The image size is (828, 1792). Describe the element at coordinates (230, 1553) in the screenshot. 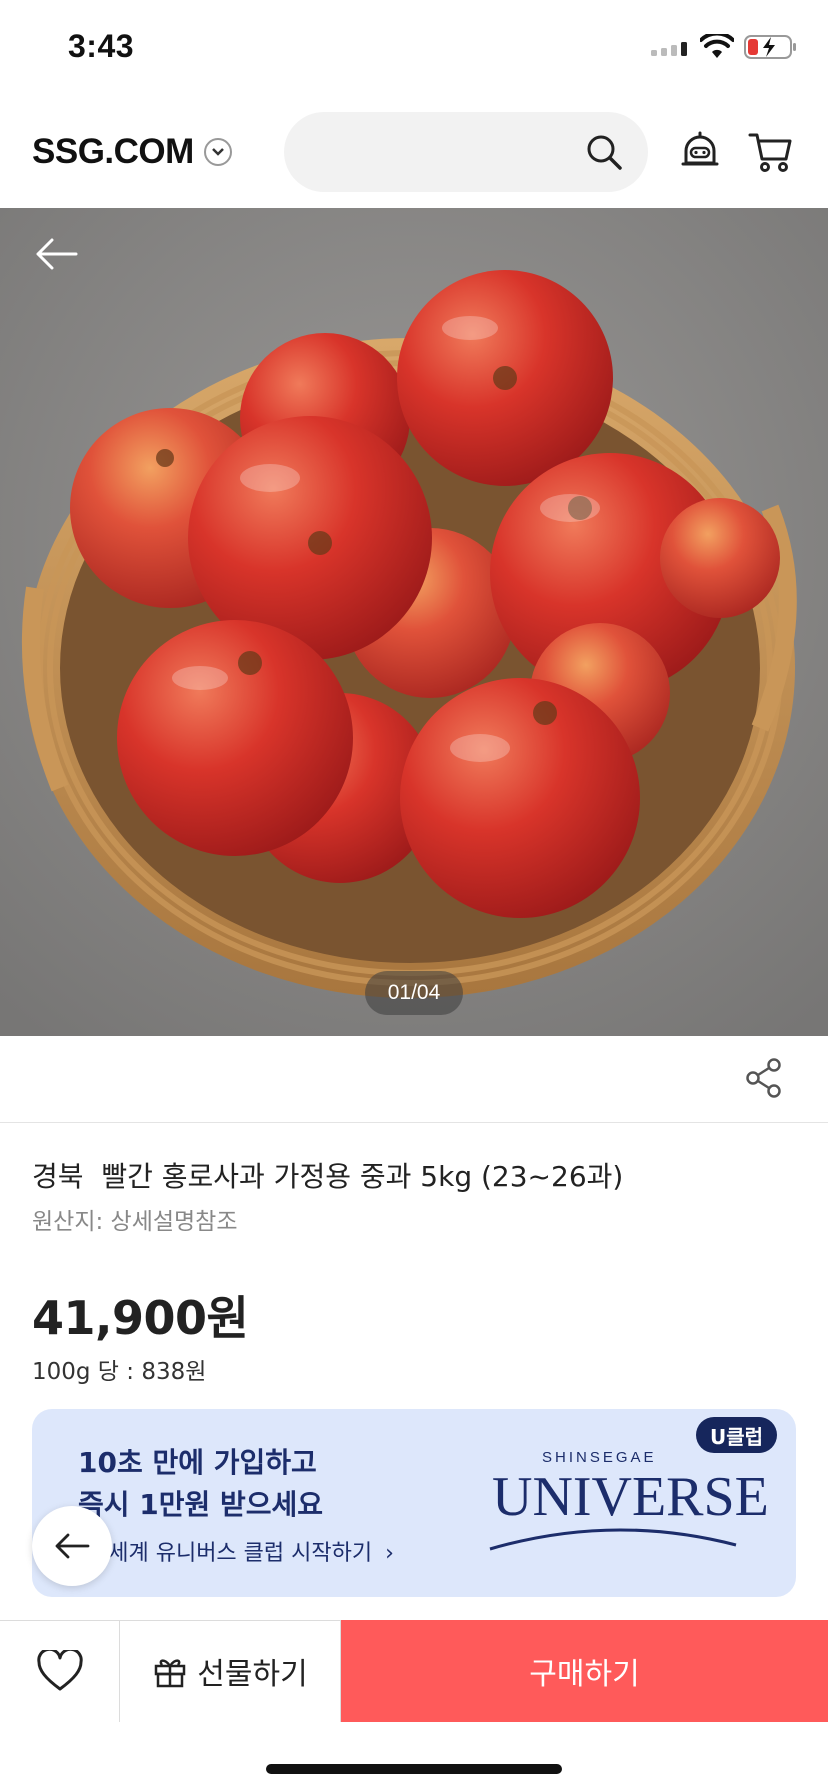

I see `banner-cta-label: 신세계 유니버스 클럽 시작하기` at that location.